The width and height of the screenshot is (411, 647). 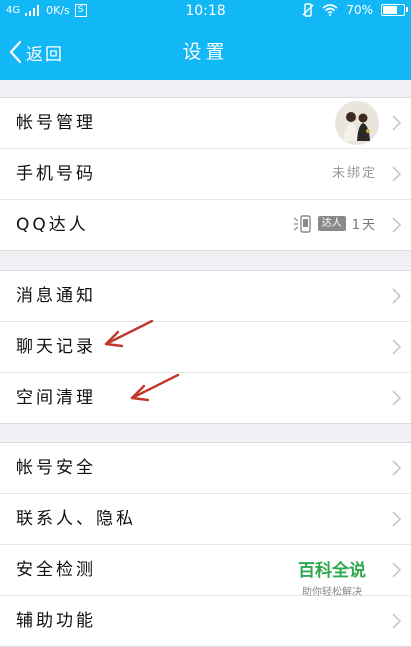 What do you see at coordinates (205, 296) in the screenshot?
I see `row-message-notifications: 消息通知` at bounding box center [205, 296].